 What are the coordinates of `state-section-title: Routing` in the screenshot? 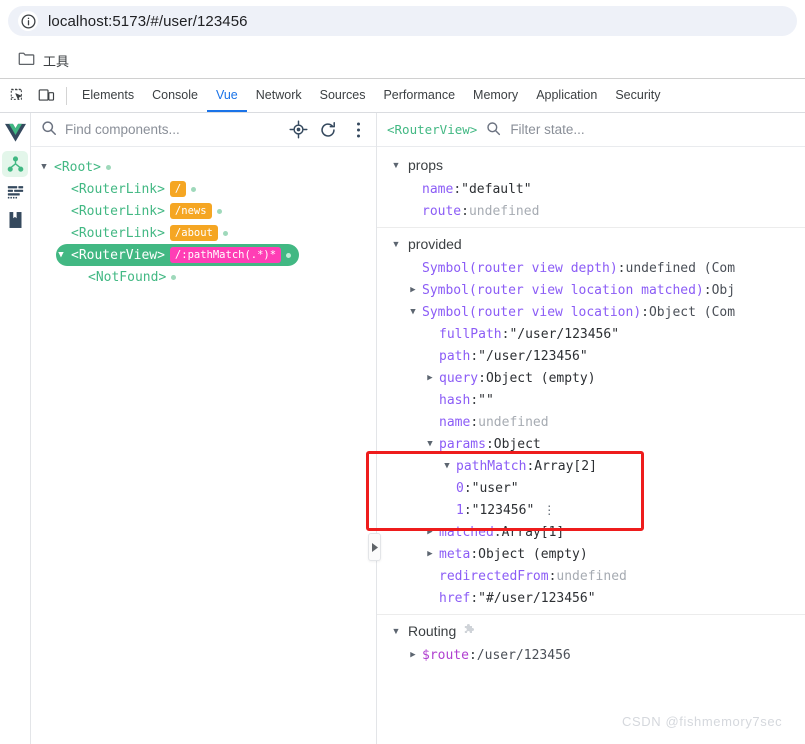 It's located at (432, 631).